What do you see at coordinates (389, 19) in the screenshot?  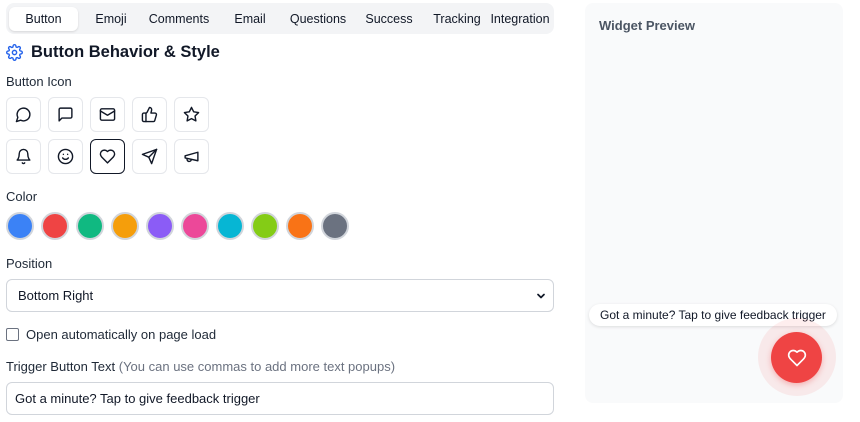 I see `tab-success: Success` at bounding box center [389, 19].